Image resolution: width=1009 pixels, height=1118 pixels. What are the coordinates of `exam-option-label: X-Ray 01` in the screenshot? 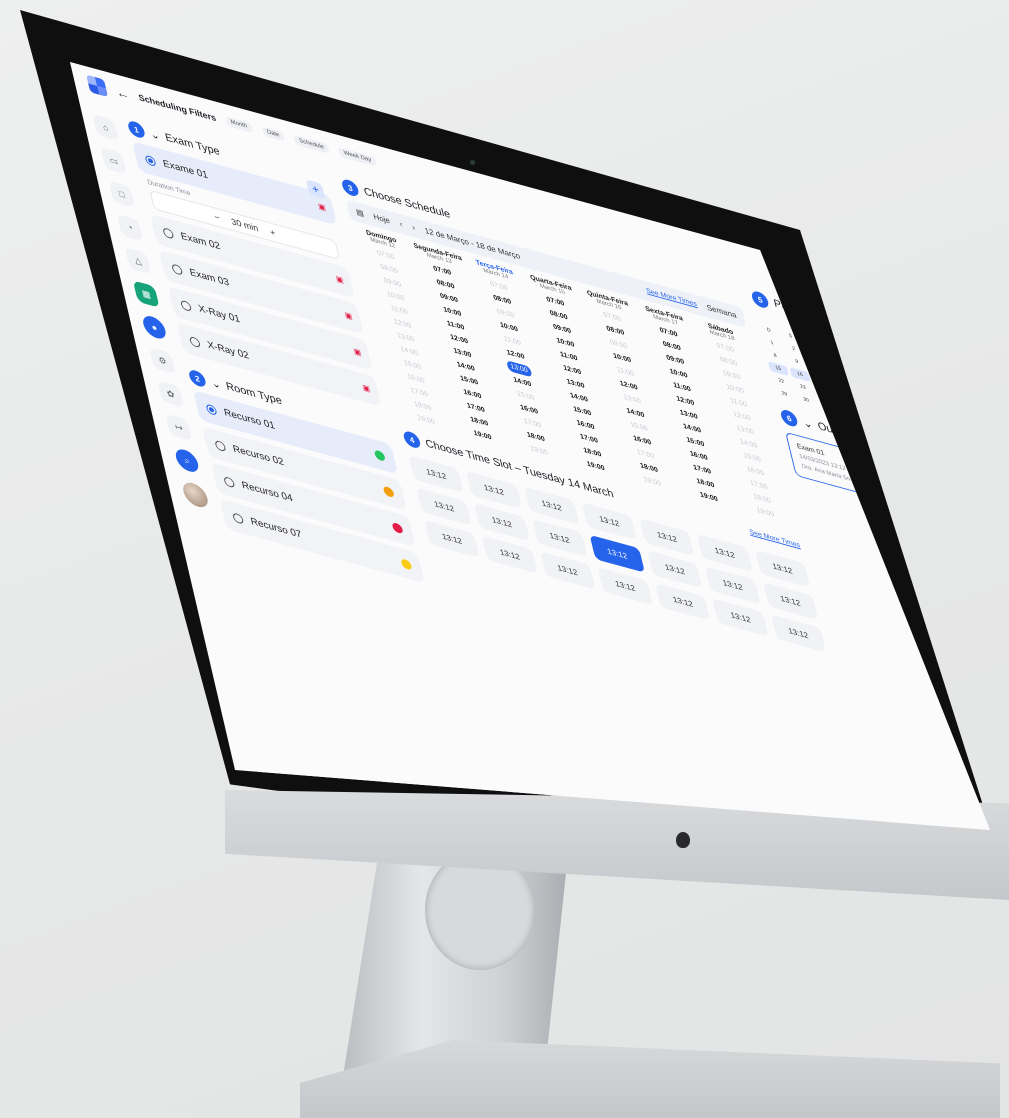 It's located at (219, 314).